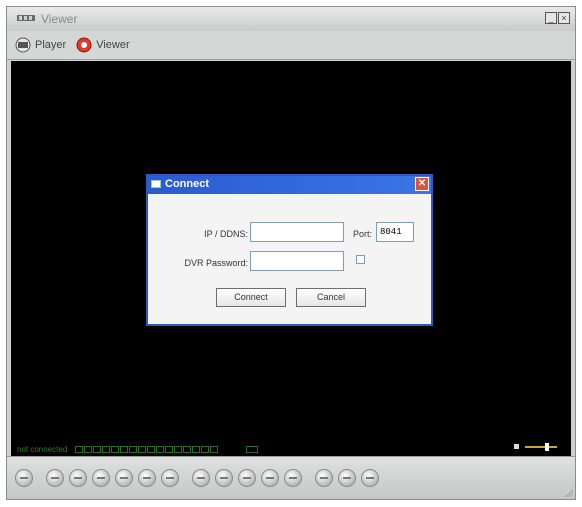  Describe the element at coordinates (569, 493) in the screenshot. I see `resize-grip` at that location.